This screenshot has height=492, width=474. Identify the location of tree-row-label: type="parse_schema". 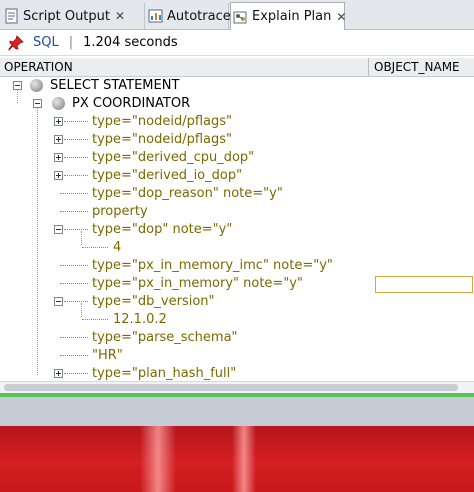
(165, 337).